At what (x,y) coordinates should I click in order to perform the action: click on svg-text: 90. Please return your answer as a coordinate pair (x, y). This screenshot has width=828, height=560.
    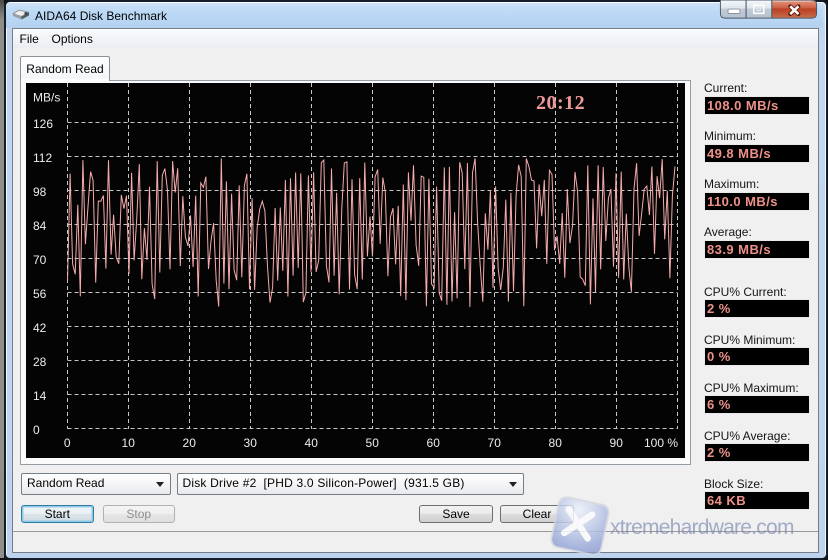
    Looking at the image, I should click on (617, 443).